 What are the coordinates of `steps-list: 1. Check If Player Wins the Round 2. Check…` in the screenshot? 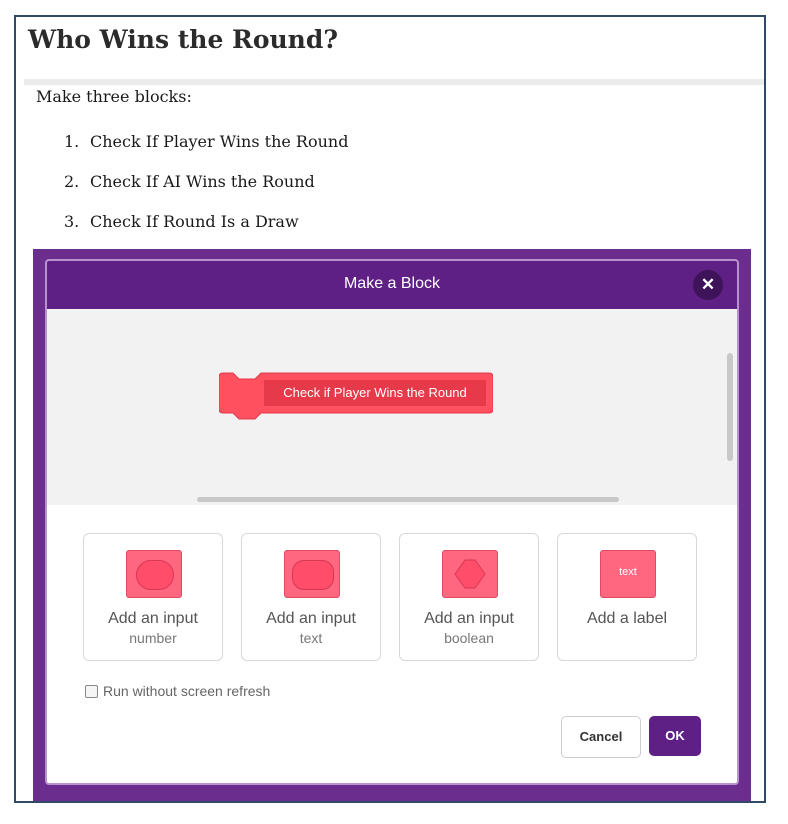 It's located at (206, 189).